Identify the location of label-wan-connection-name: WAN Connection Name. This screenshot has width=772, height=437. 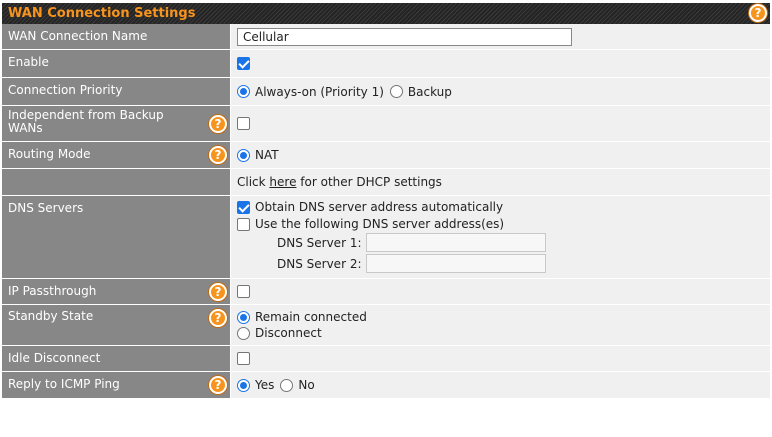
(116, 36).